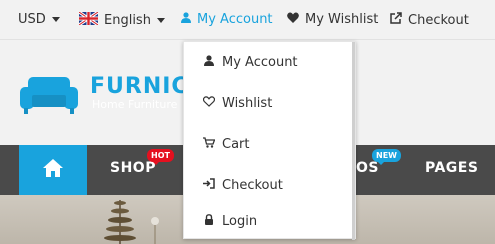 Image resolution: width=495 pixels, height=244 pixels. I want to click on logo-tagline: Home Furniture, so click(135, 104).